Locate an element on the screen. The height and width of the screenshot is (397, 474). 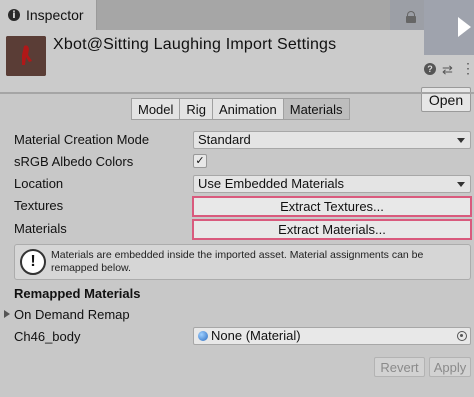
tab-animation: Animation is located at coordinates (247, 109).